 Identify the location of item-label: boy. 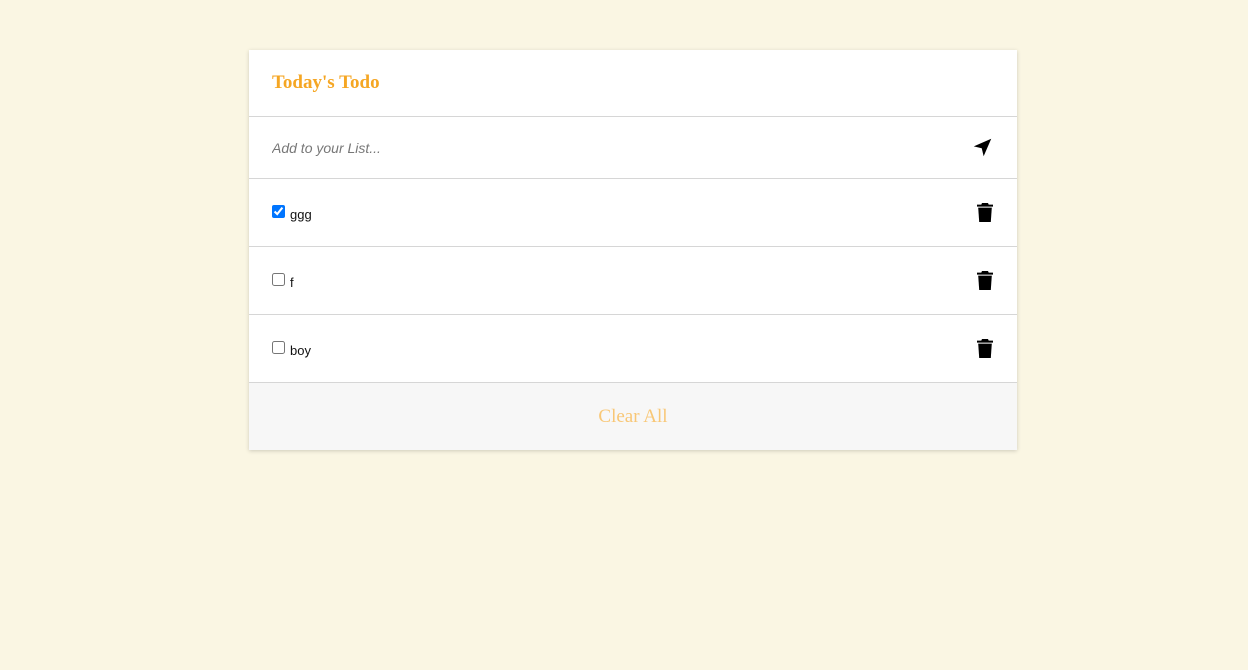
(300, 350).